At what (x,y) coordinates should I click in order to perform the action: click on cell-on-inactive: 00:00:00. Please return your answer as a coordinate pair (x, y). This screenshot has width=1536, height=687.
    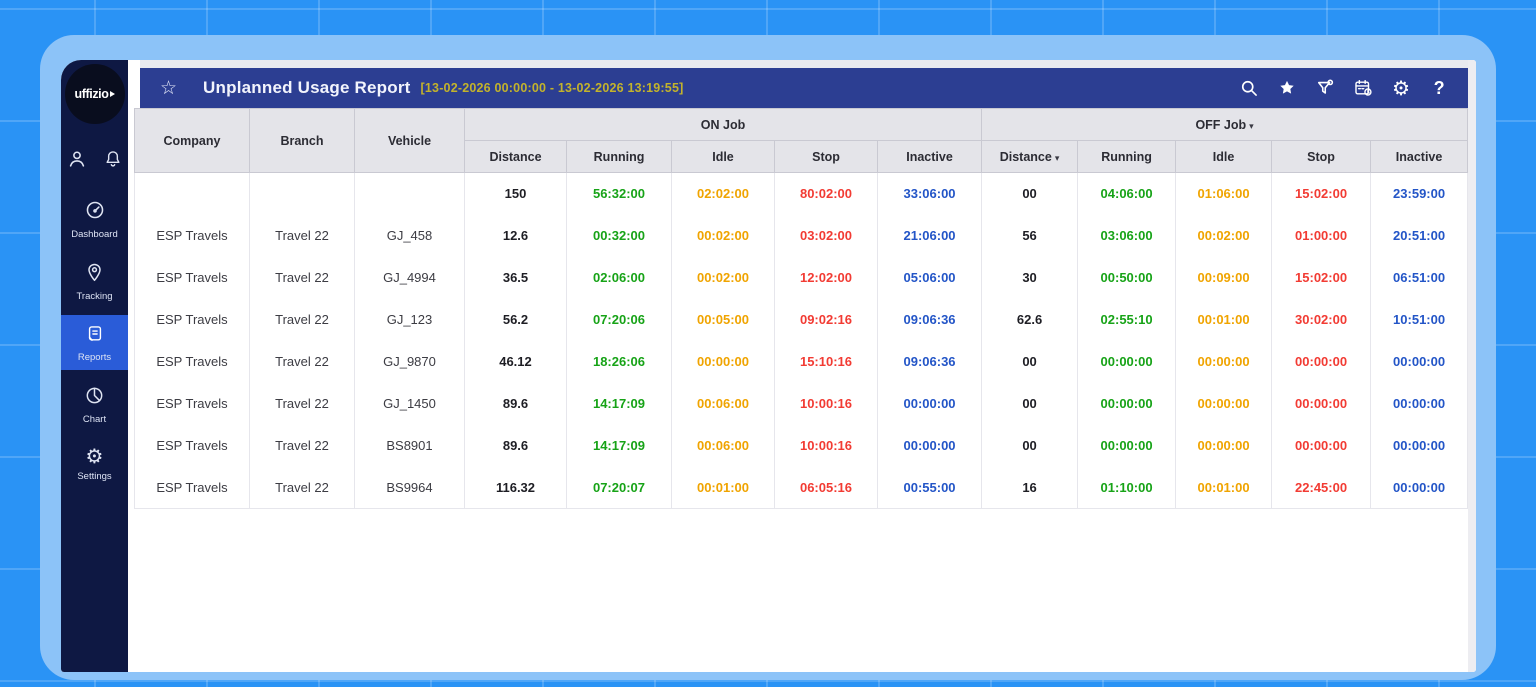
    Looking at the image, I should click on (930, 445).